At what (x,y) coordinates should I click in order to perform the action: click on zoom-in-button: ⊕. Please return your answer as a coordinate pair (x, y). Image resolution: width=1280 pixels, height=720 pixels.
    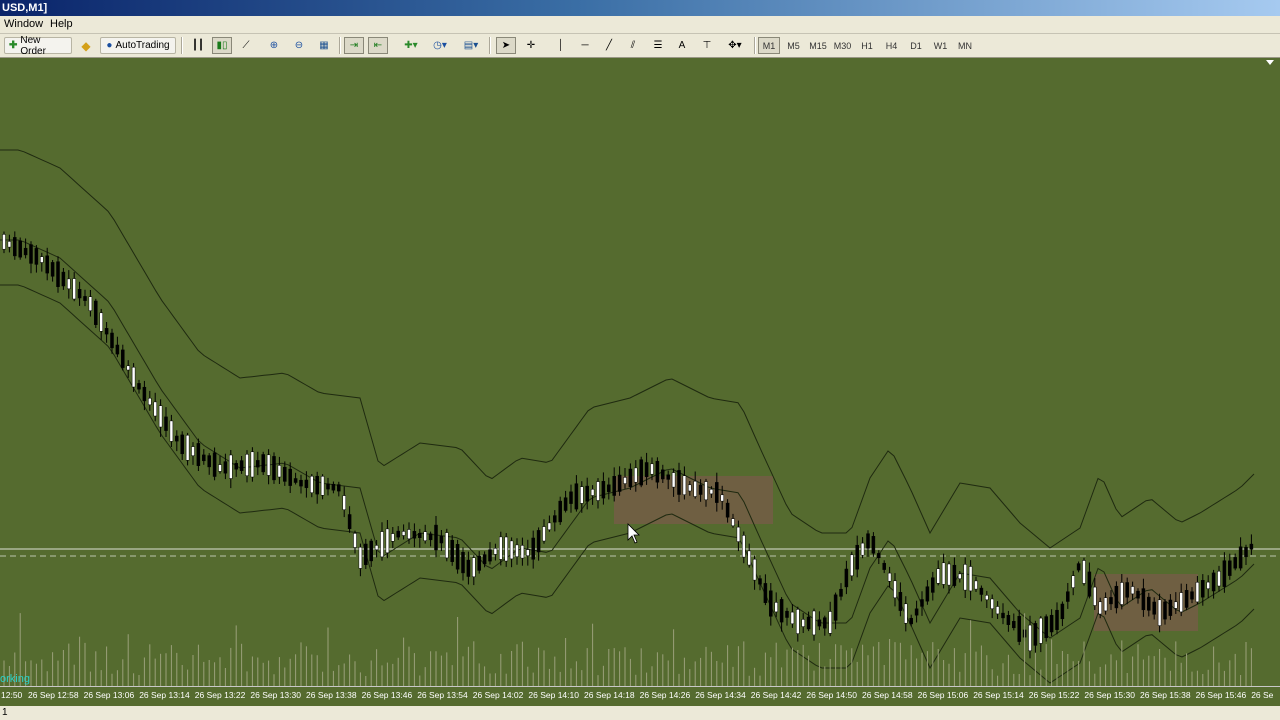
    Looking at the image, I should click on (274, 45).